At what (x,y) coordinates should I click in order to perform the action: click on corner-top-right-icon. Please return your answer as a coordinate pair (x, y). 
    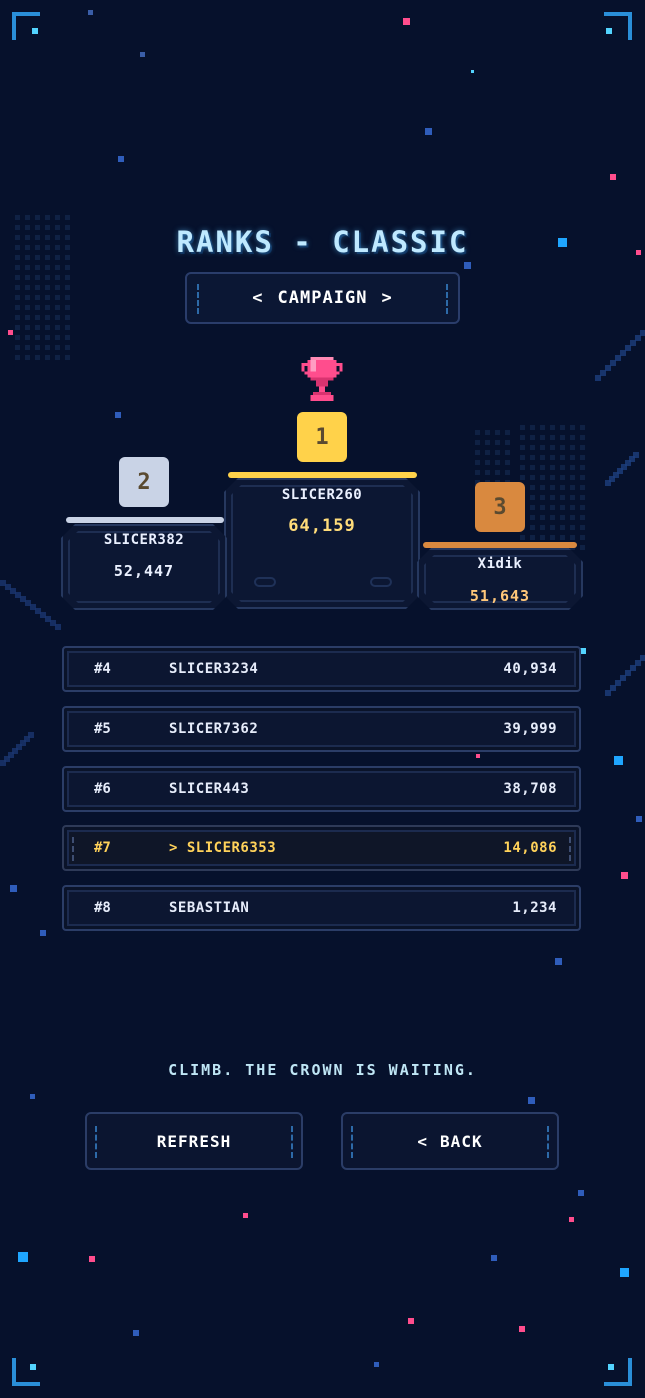
    Looking at the image, I should click on (618, 26).